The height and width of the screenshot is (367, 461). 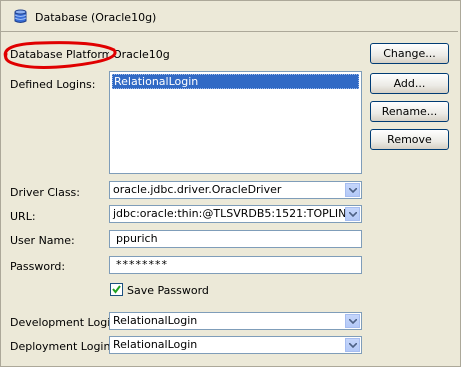 I want to click on user-name-label: User Name:, so click(x=42, y=240).